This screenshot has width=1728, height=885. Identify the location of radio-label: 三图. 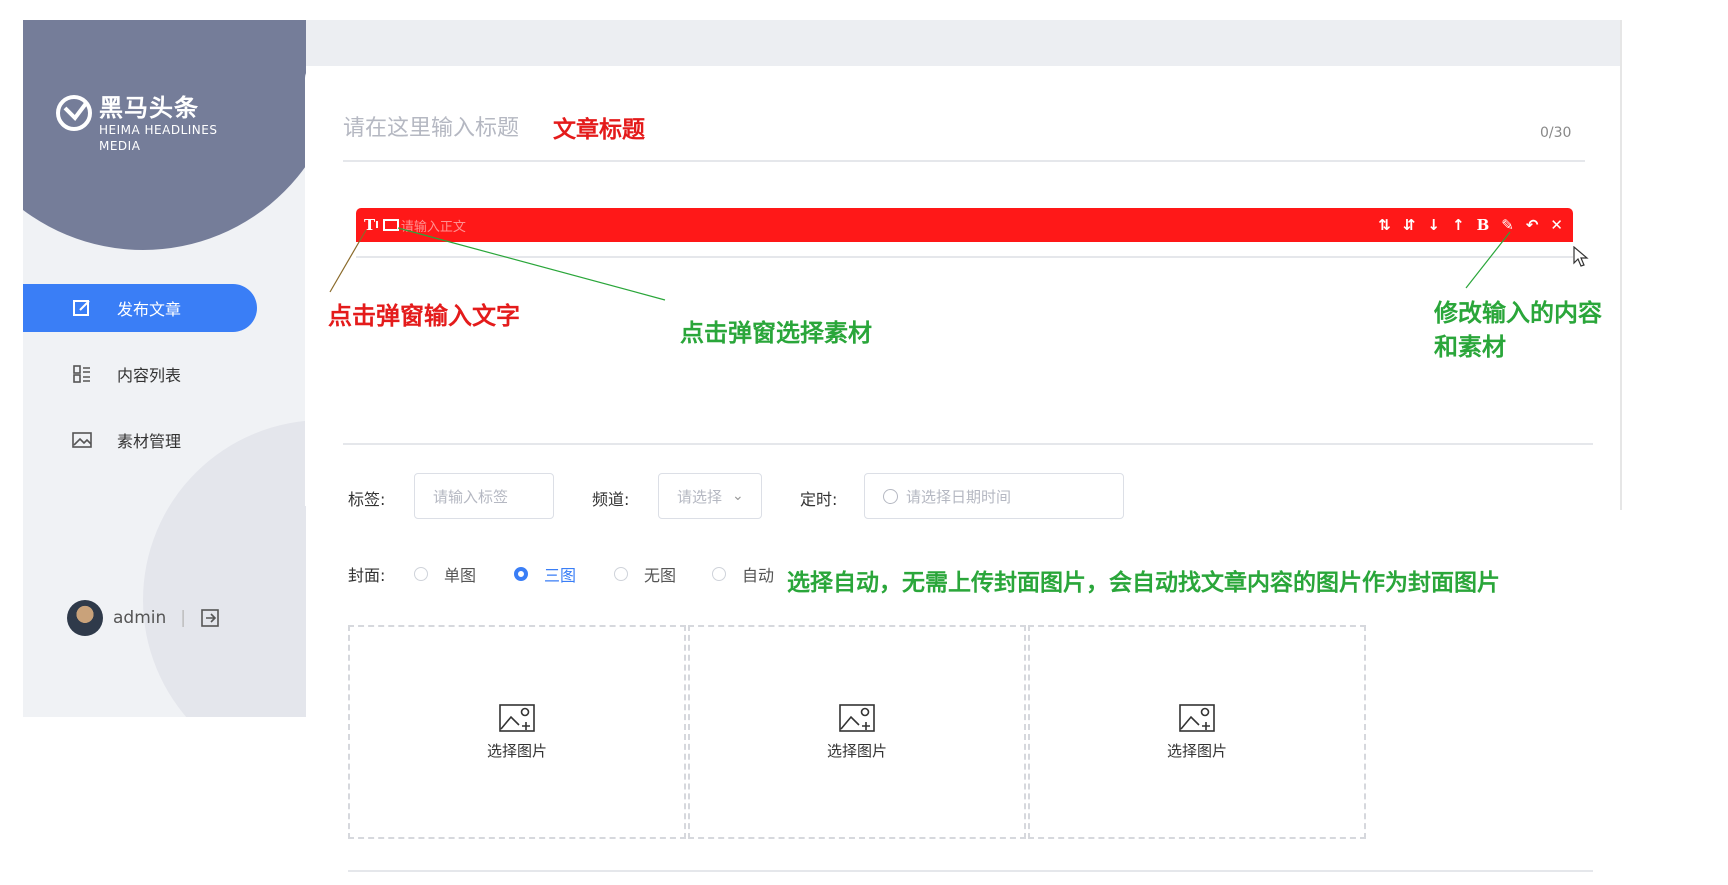
(560, 575).